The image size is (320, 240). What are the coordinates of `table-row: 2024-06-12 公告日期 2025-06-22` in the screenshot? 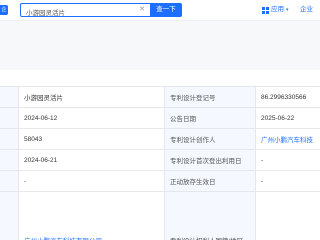 It's located at (160, 118).